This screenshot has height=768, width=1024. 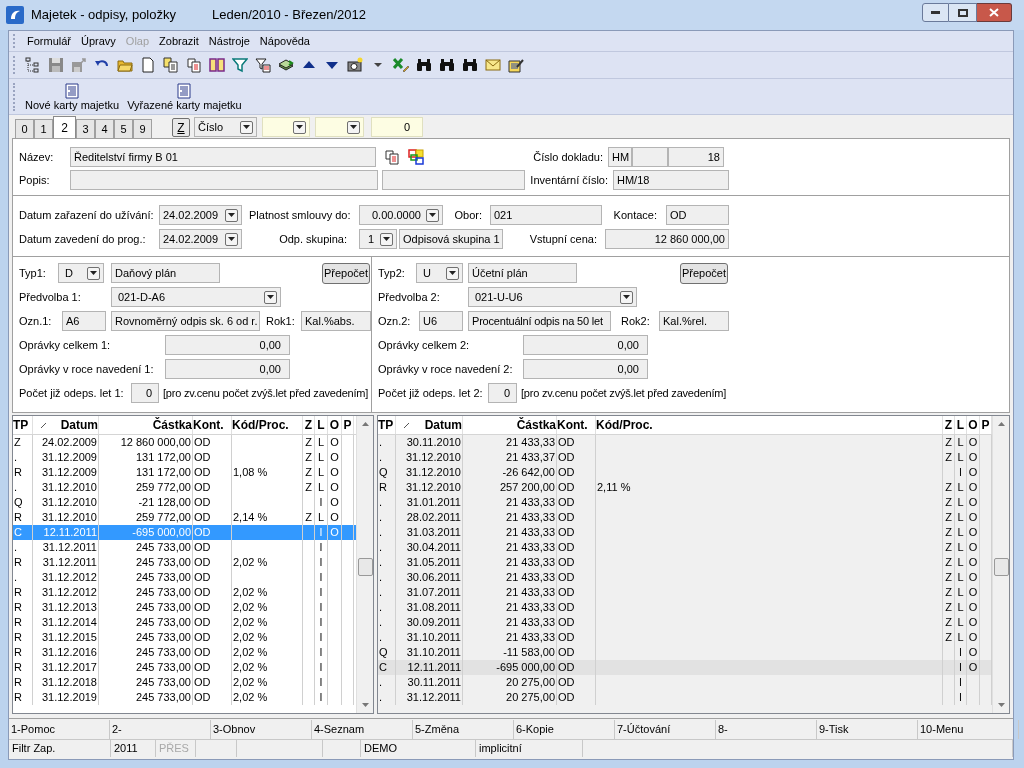 I want to click on column-header: Částka, so click(x=536, y=425).